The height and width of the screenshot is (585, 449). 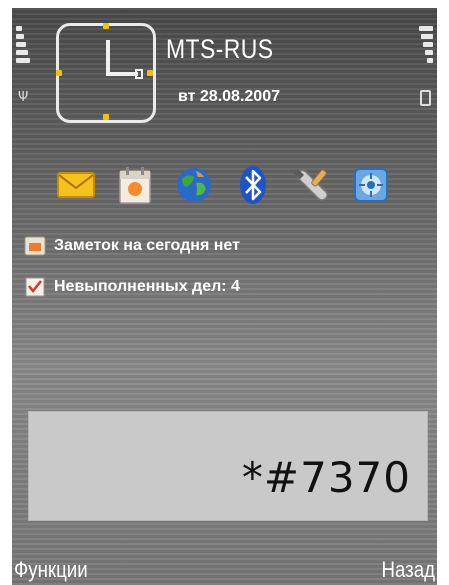 I want to click on signal-strength-indicator, so click(x=23, y=46).